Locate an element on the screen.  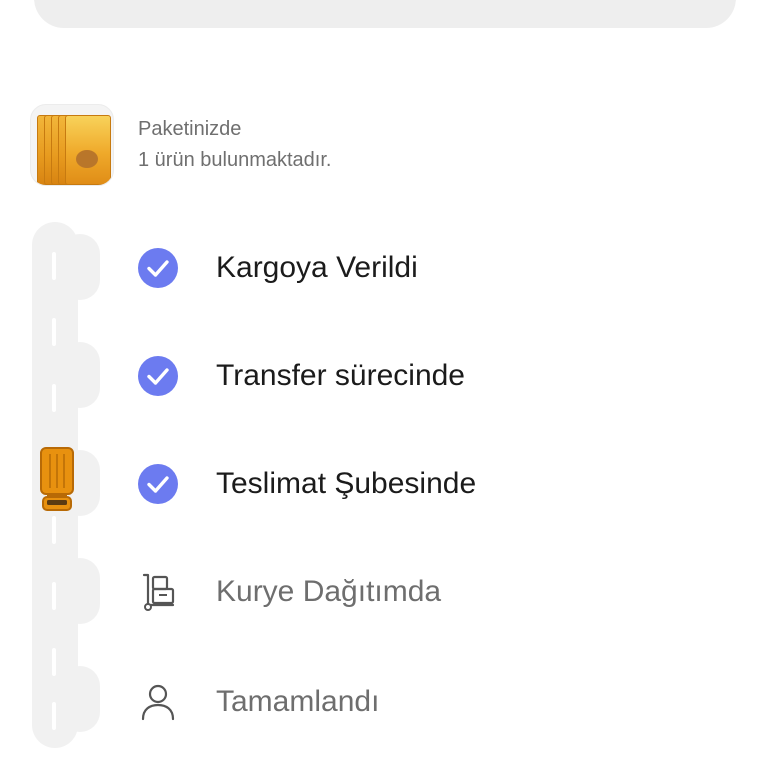
package-summary: Paketinizde 1 ürün bulunmaktadır. is located at coordinates (180, 145).